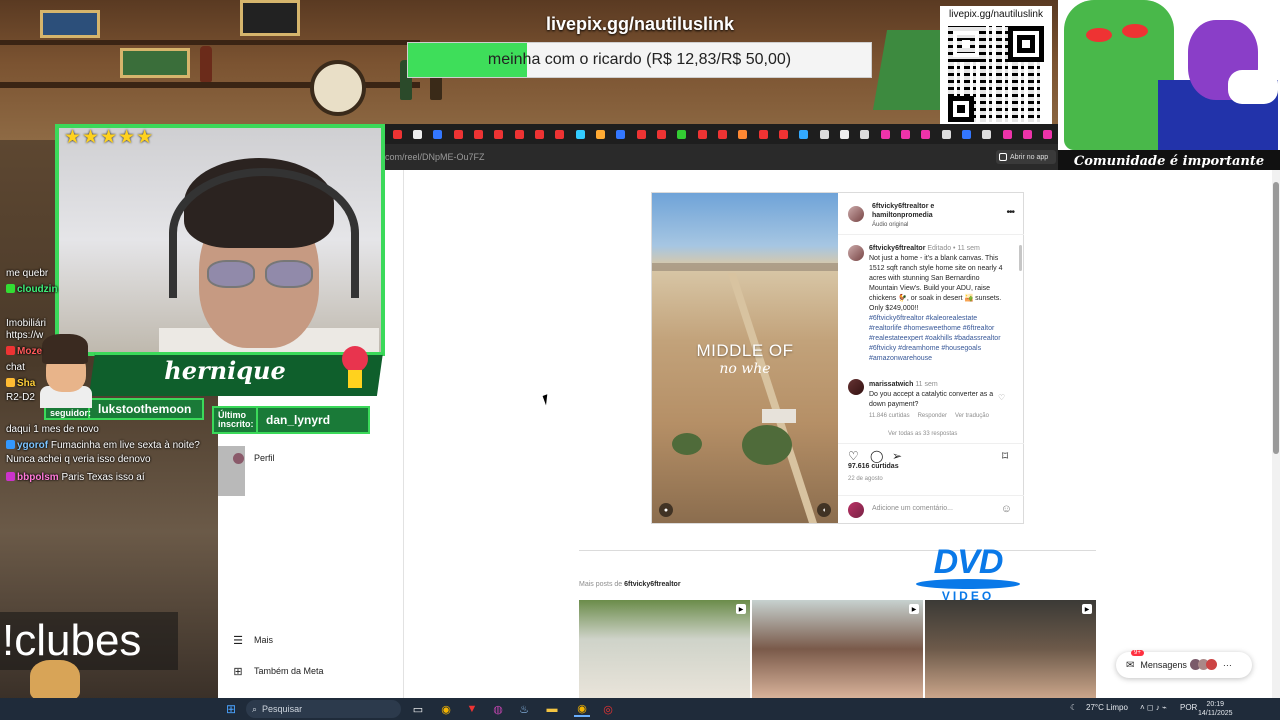  What do you see at coordinates (1215, 709) in the screenshot?
I see `clock: 20:19 14/11/2025` at bounding box center [1215, 709].